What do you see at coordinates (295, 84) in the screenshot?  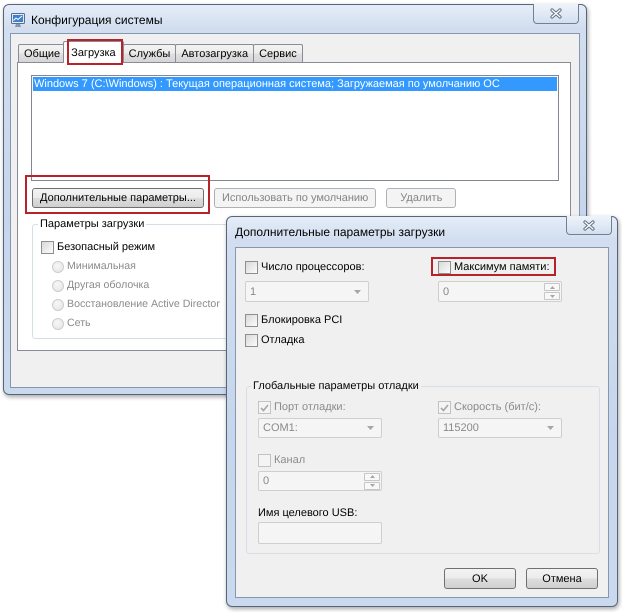 I see `list-item: Windows 7 (C:\Windows) : Текущая операционная система; Загружаемая по умолчанию ОС` at bounding box center [295, 84].